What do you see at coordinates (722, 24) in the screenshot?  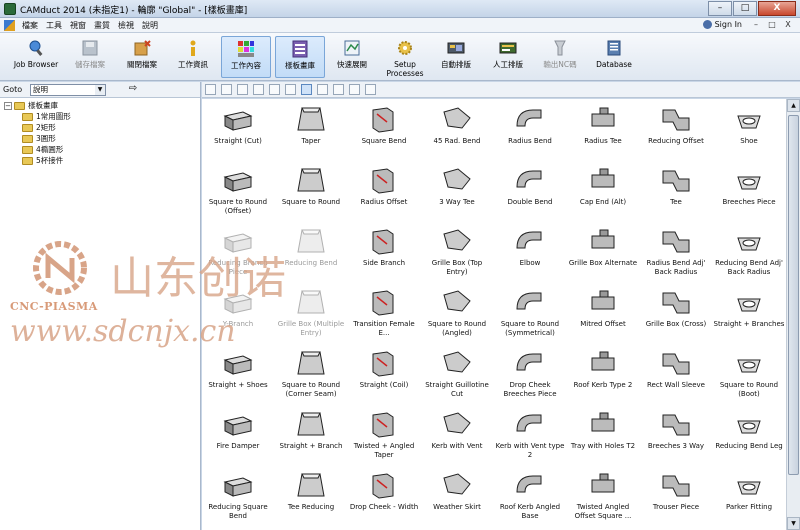 I see `sign-in-link: Sign In` at bounding box center [722, 24].